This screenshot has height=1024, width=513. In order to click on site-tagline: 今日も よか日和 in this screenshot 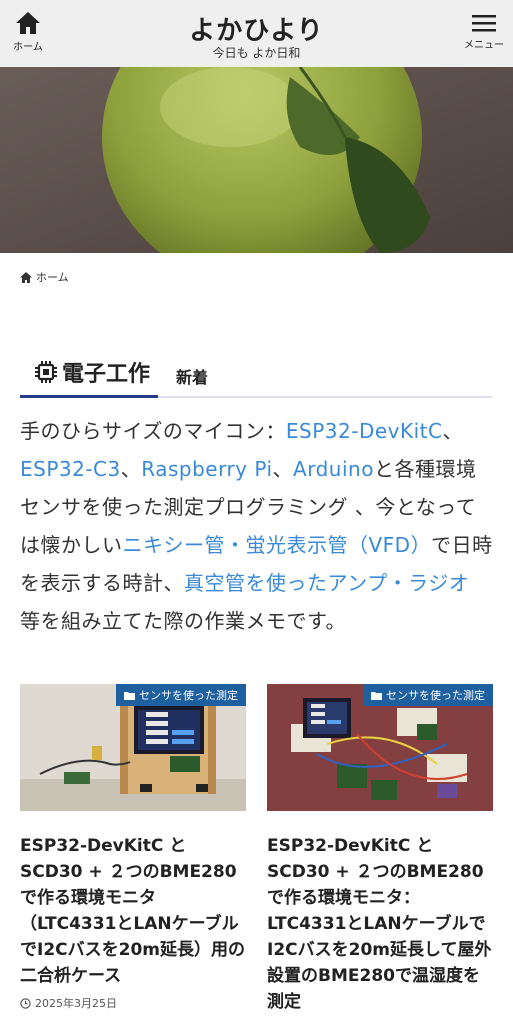, I will do `click(256, 53)`.